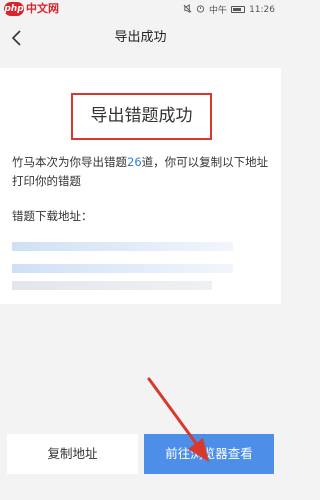 The width and height of the screenshot is (320, 500). Describe the element at coordinates (140, 10) in the screenshot. I see `status-bar: php 中文网 中午 11:26` at that location.